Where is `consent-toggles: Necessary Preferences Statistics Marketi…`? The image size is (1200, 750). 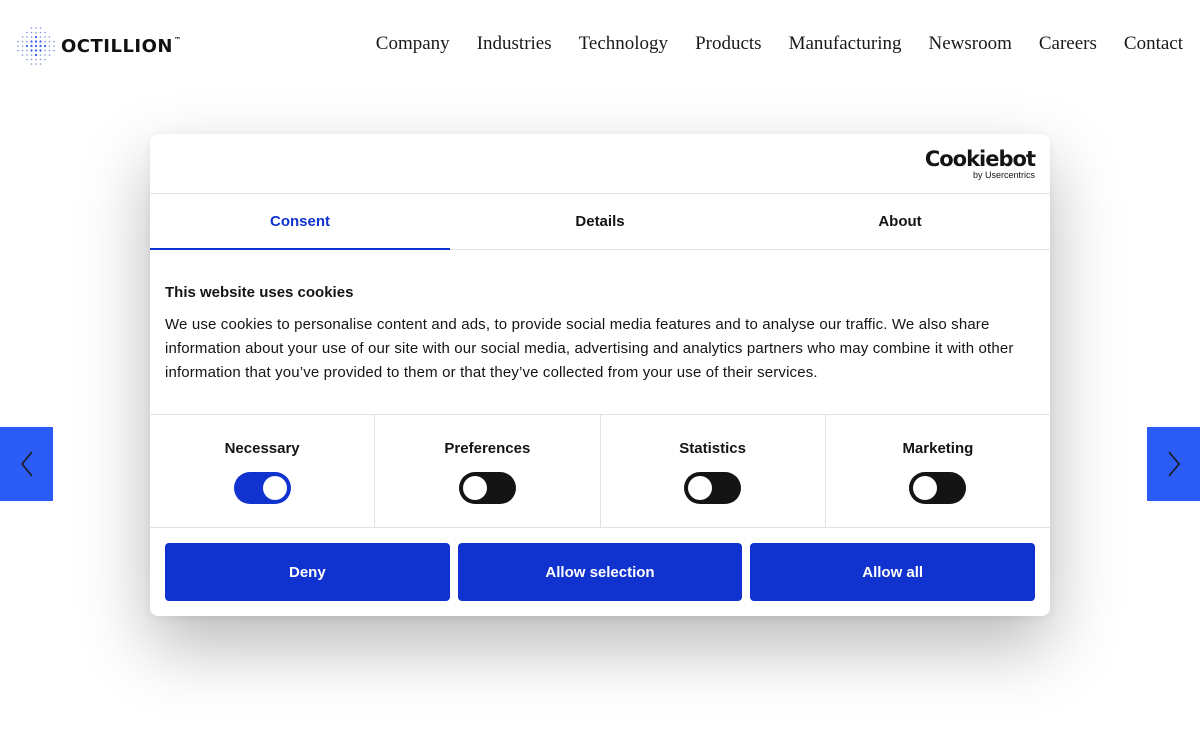
consent-toggles: Necessary Preferences Statistics Marketi… is located at coordinates (600, 471).